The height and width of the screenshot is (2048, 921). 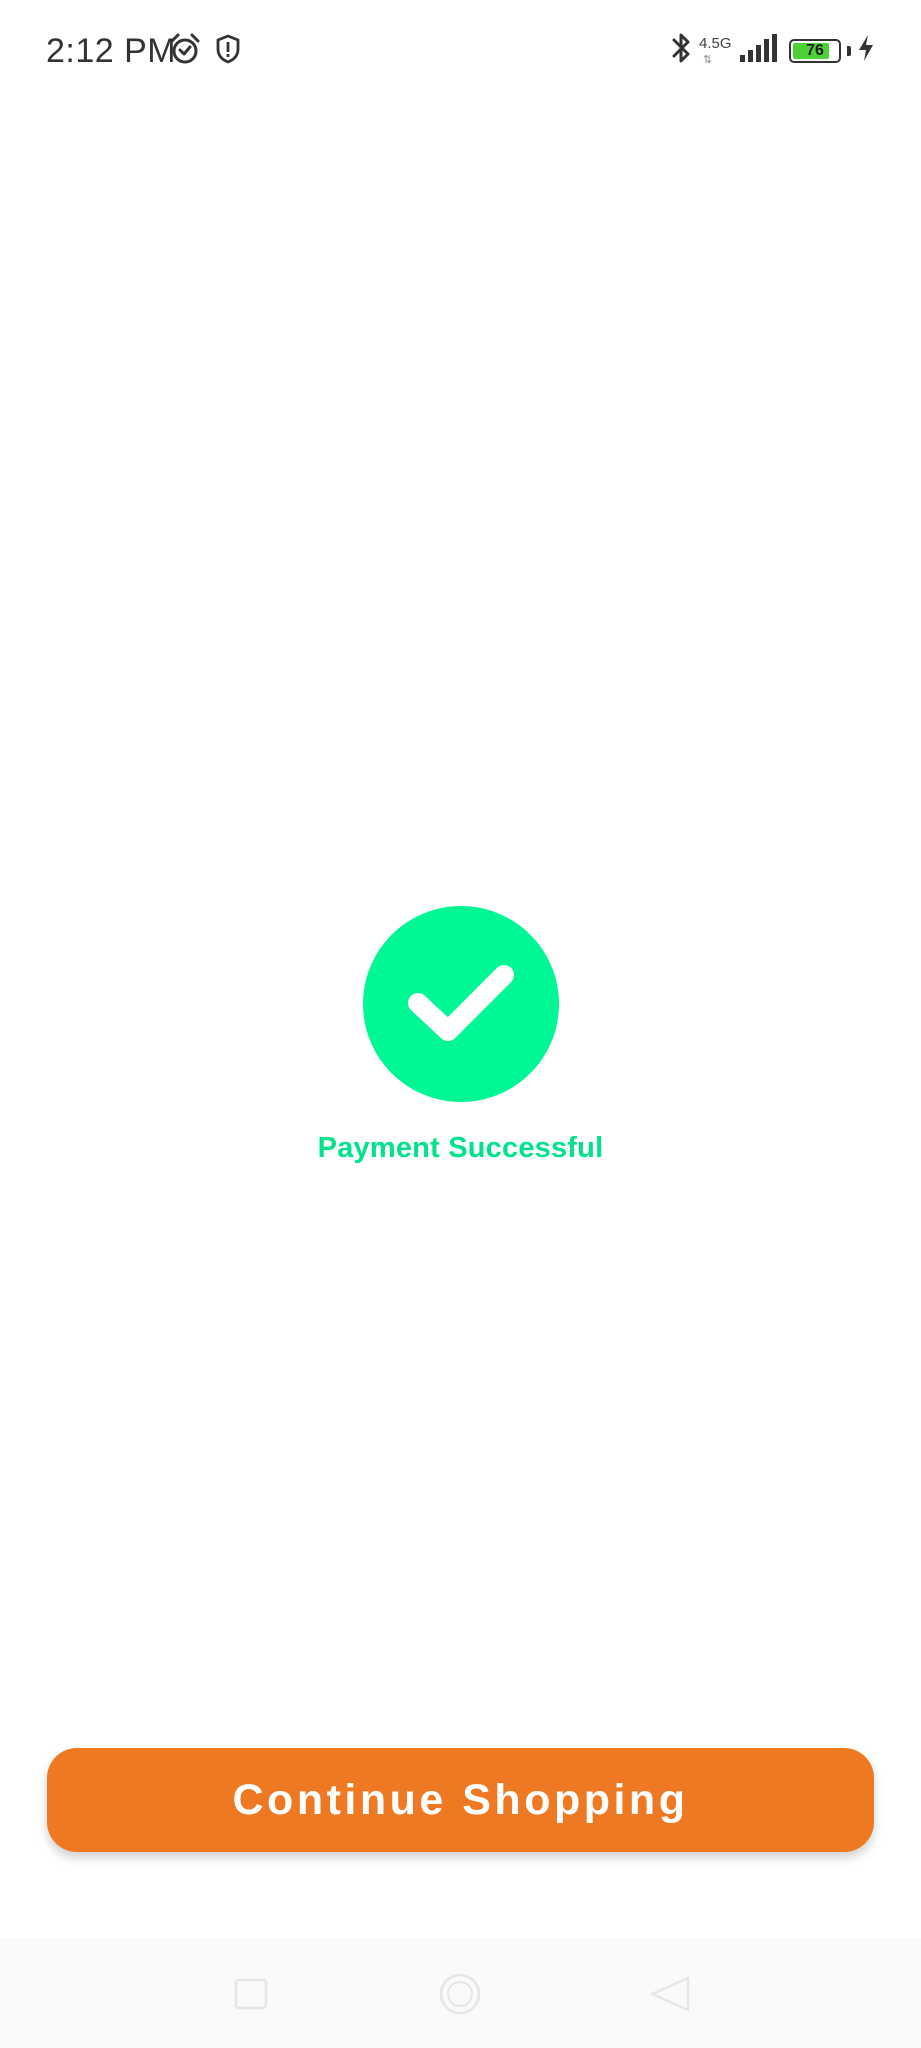 What do you see at coordinates (460, 52) in the screenshot?
I see `status-bar: 2:12 PM 4.5G ⇅ 76` at bounding box center [460, 52].